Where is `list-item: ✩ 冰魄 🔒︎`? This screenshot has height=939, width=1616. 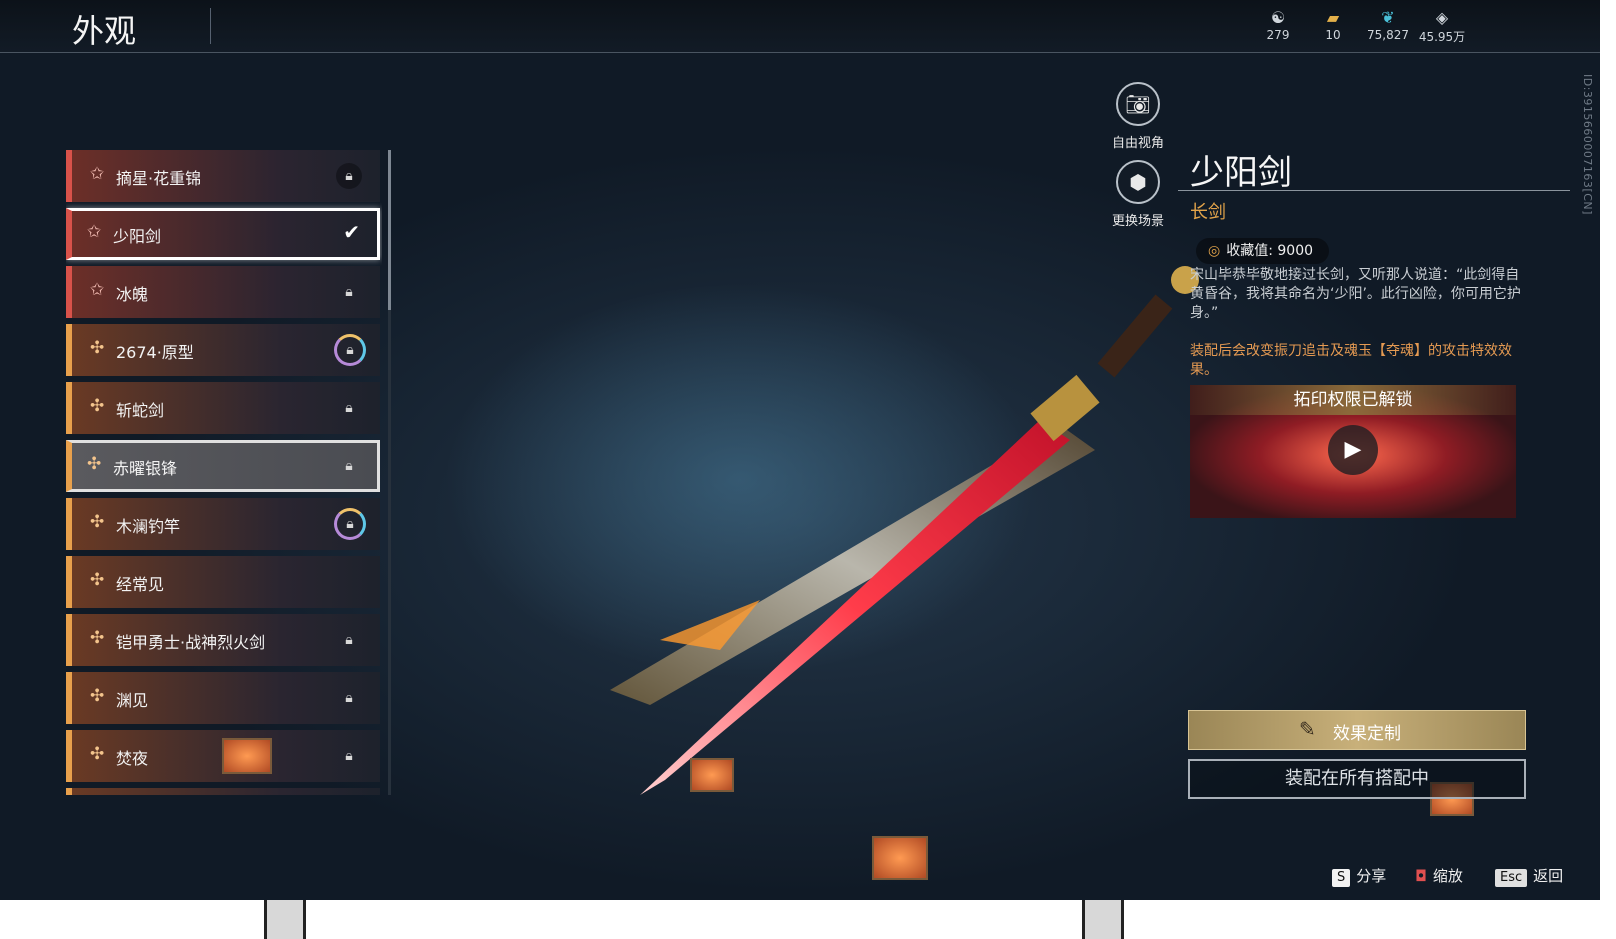 list-item: ✩ 冰魄 🔒︎ is located at coordinates (223, 292).